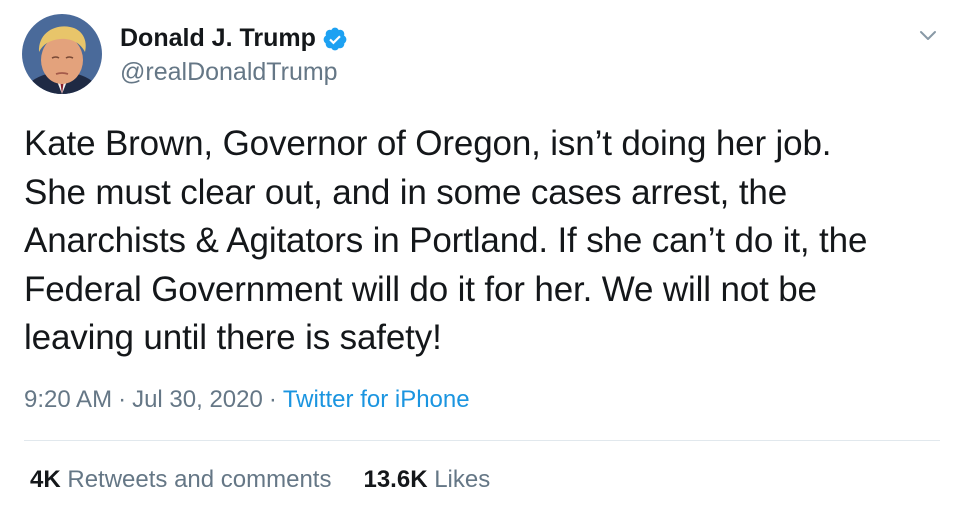 The width and height of the screenshot is (960, 517). I want to click on likes-count: 13.6K, so click(395, 479).